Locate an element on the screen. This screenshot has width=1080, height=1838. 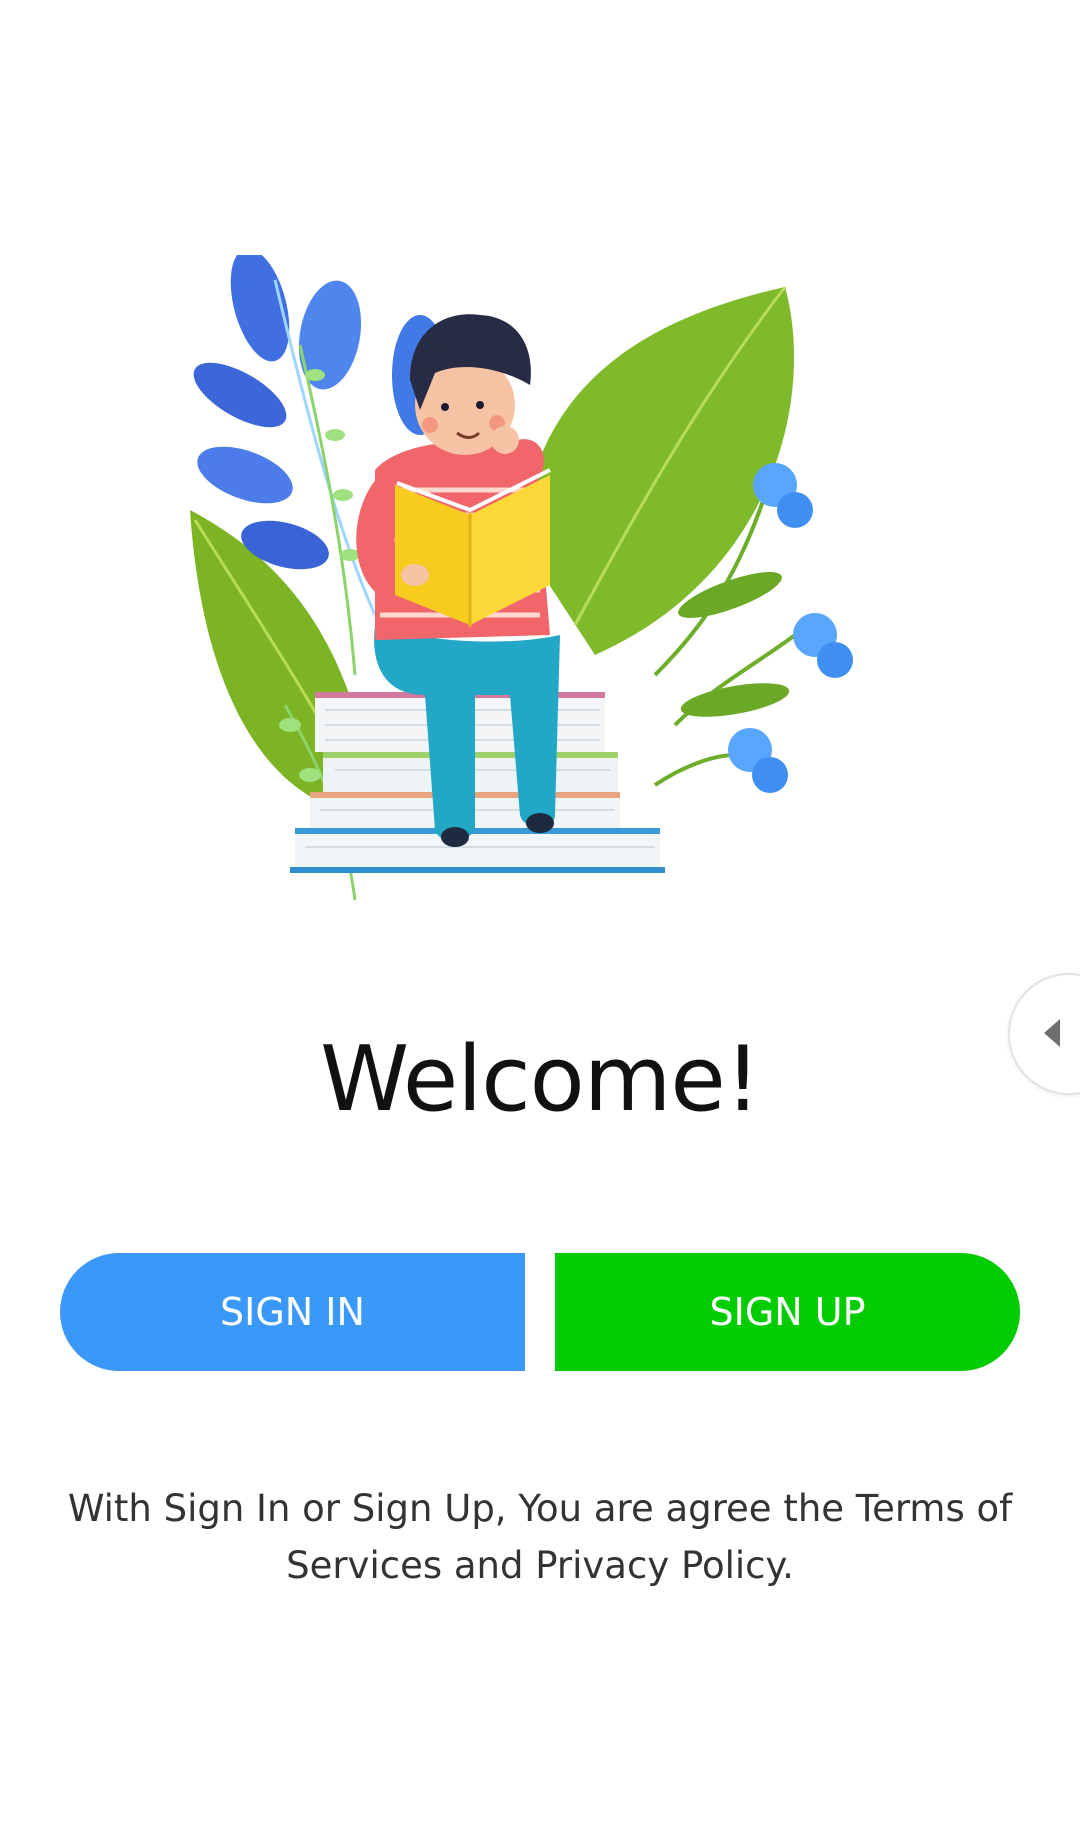
sign-up-button: SIGN UP is located at coordinates (787, 1312).